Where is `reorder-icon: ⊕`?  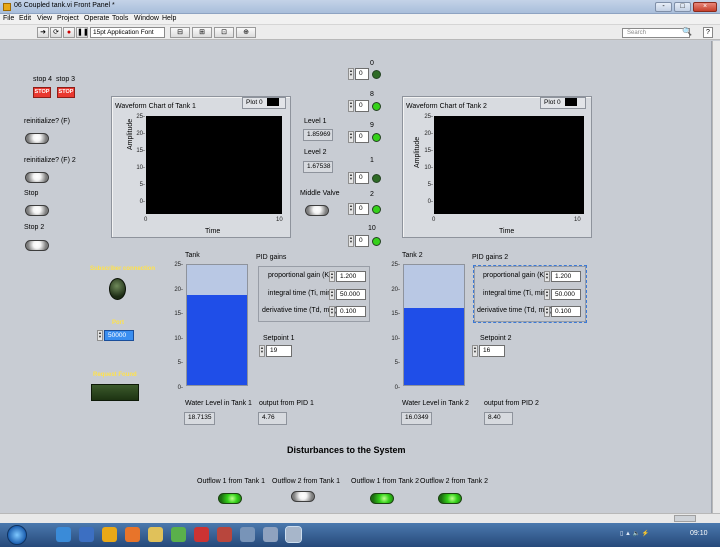 reorder-icon: ⊕ is located at coordinates (246, 32).